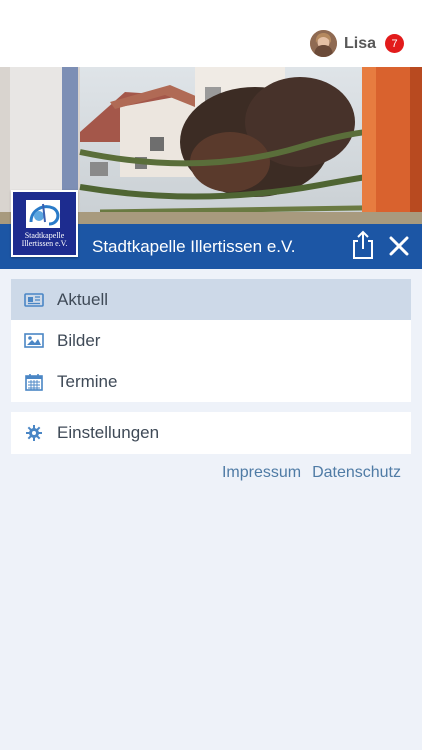  I want to click on share-icon, so click(363, 244).